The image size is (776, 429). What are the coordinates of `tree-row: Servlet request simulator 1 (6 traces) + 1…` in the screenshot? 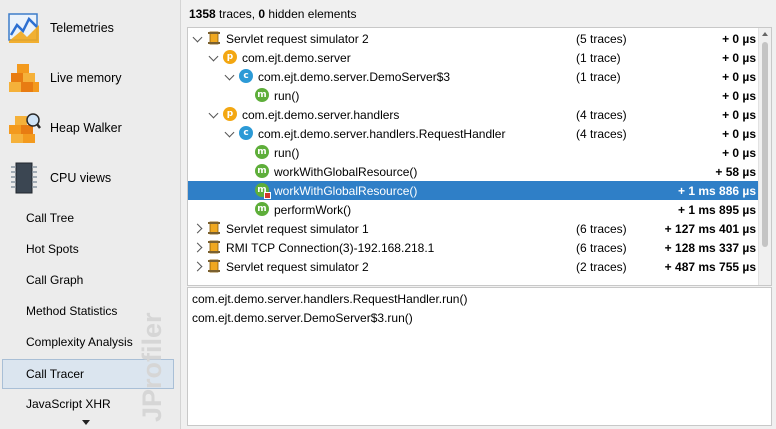 It's located at (473, 228).